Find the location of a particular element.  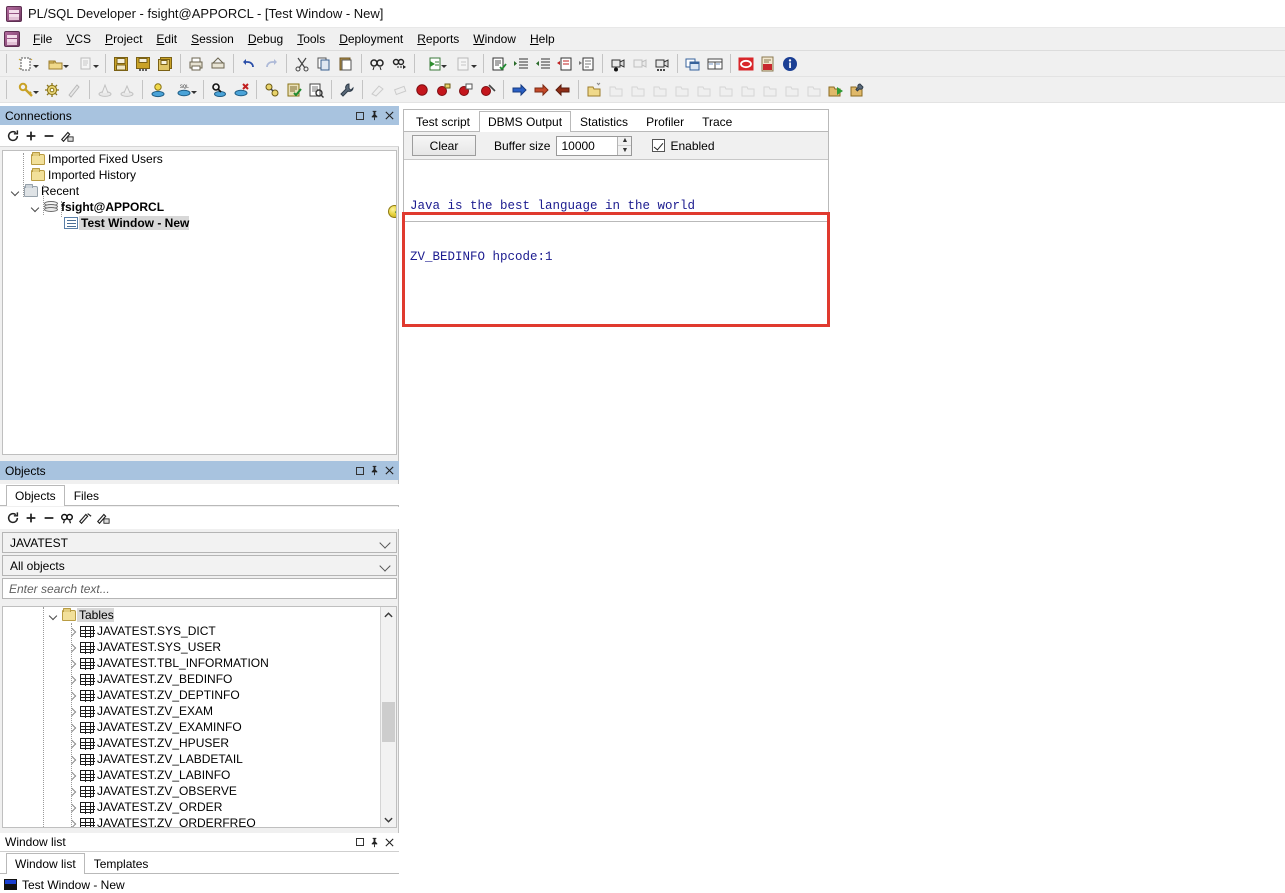

explain-plan-button is located at coordinates (219, 90).